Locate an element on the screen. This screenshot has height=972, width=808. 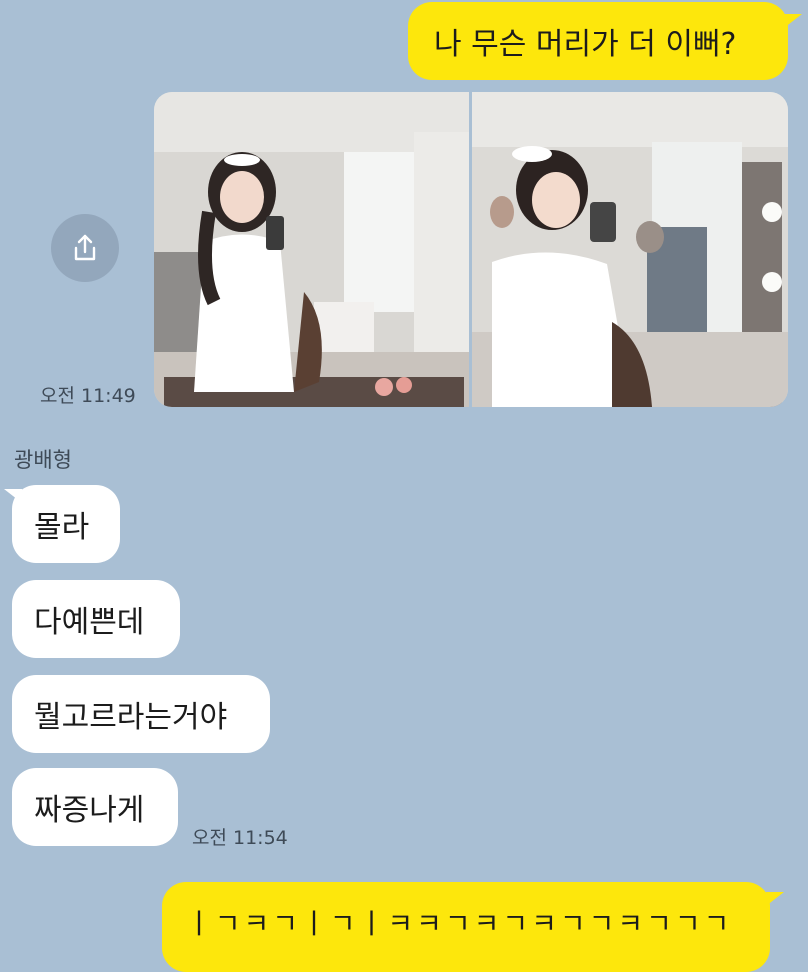
sent-message-text: 나 무슨 머리가 더 이뻐? is located at coordinates (585, 44).